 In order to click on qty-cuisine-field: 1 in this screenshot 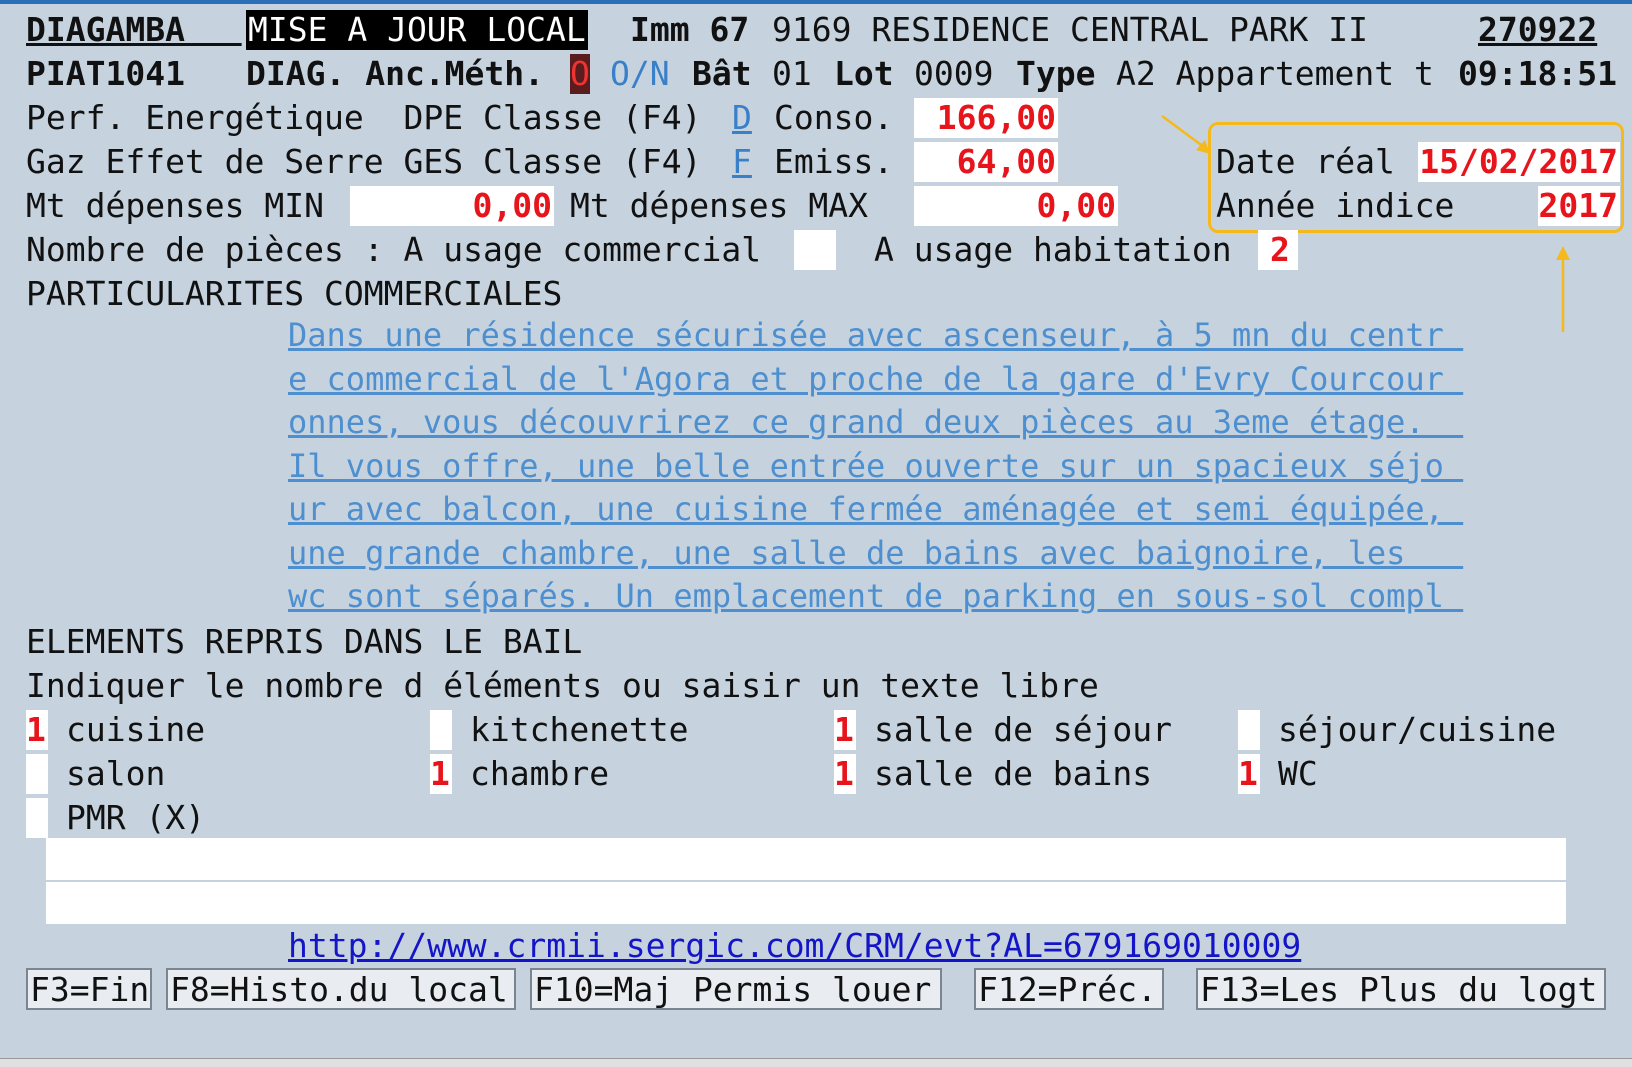, I will do `click(37, 730)`.